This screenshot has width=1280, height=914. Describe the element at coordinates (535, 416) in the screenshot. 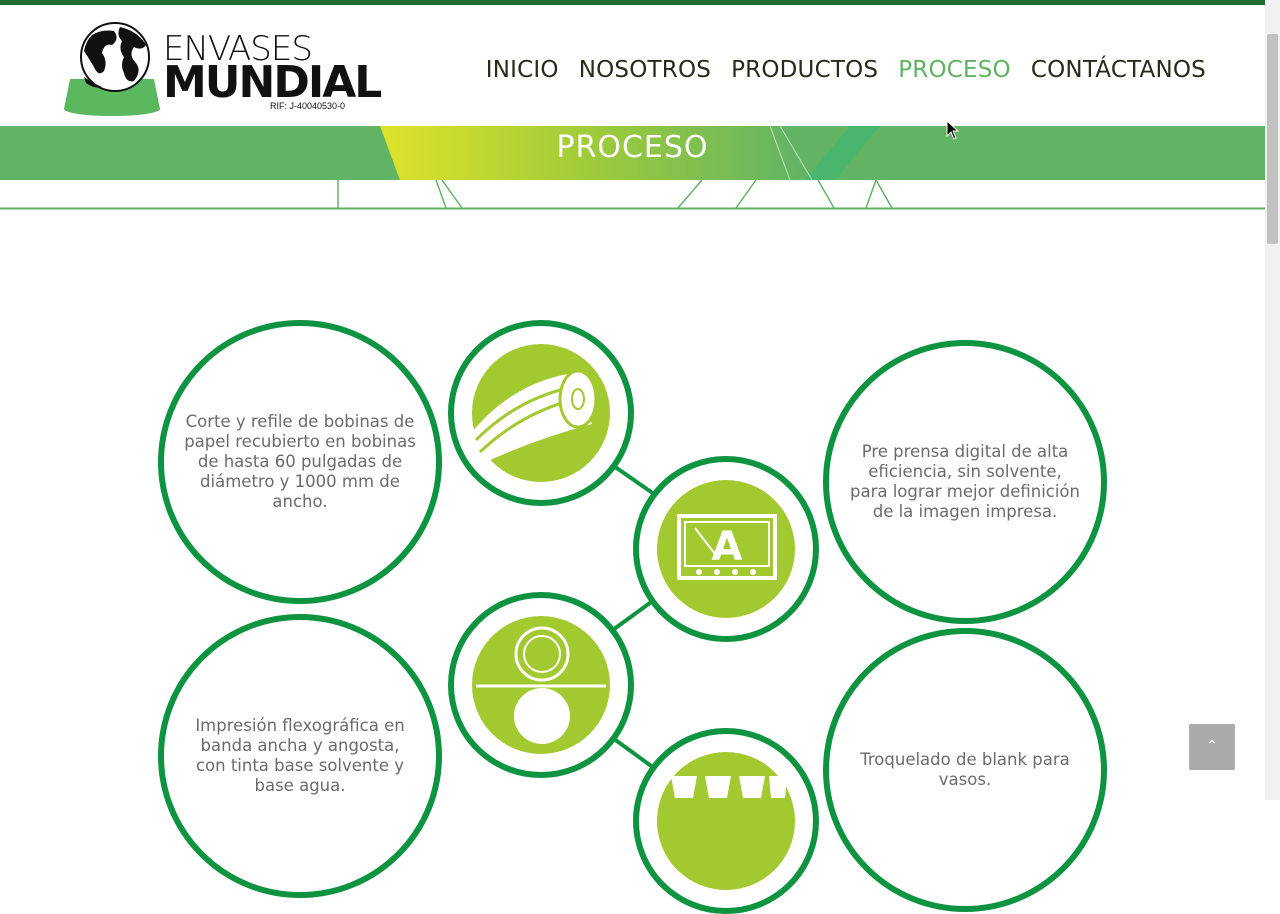

I see `paper-roll-icon` at that location.